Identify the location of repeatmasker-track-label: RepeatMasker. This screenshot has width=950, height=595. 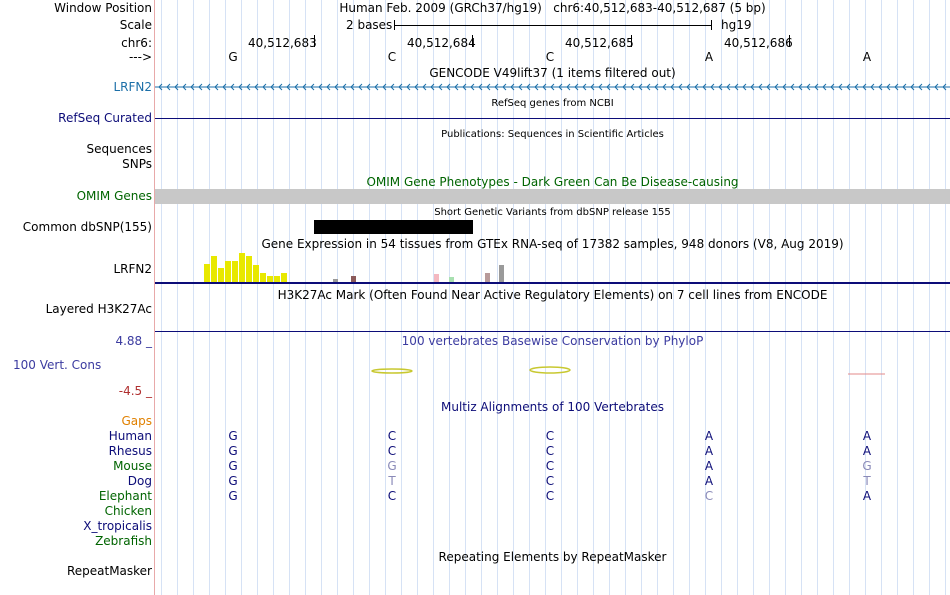
(109, 571).